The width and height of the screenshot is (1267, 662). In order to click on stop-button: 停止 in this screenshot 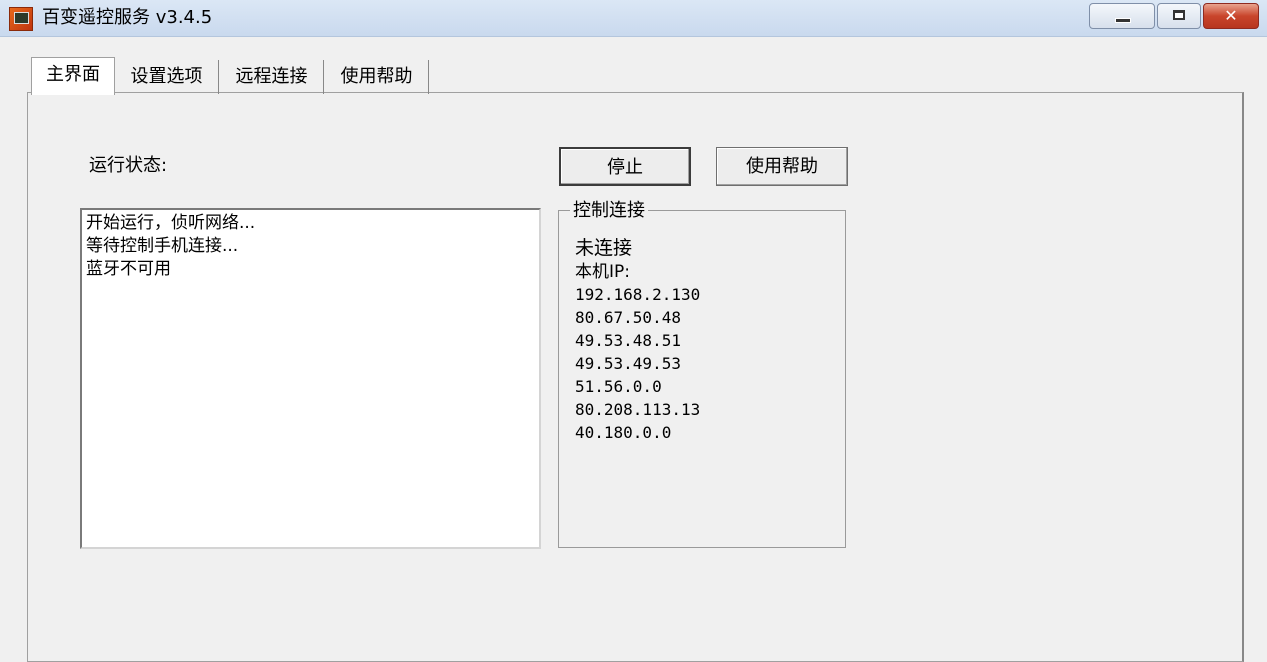, I will do `click(625, 166)`.